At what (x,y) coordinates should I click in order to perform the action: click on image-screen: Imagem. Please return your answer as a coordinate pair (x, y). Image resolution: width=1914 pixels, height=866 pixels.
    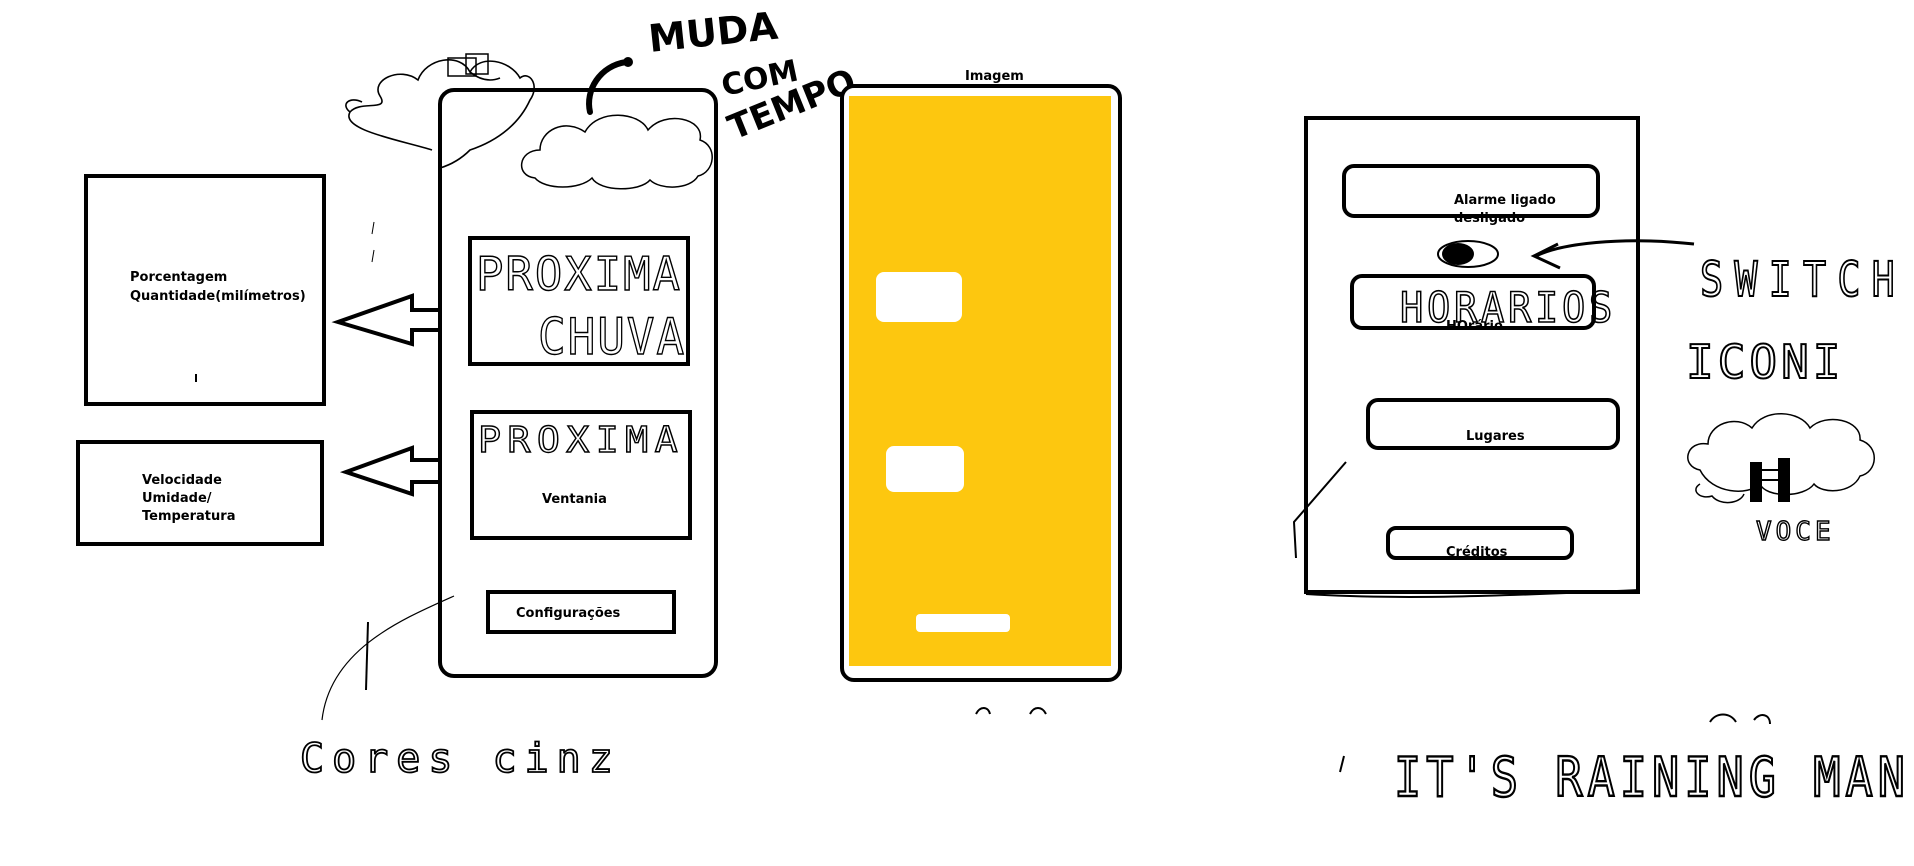
    Looking at the image, I should click on (981, 392).